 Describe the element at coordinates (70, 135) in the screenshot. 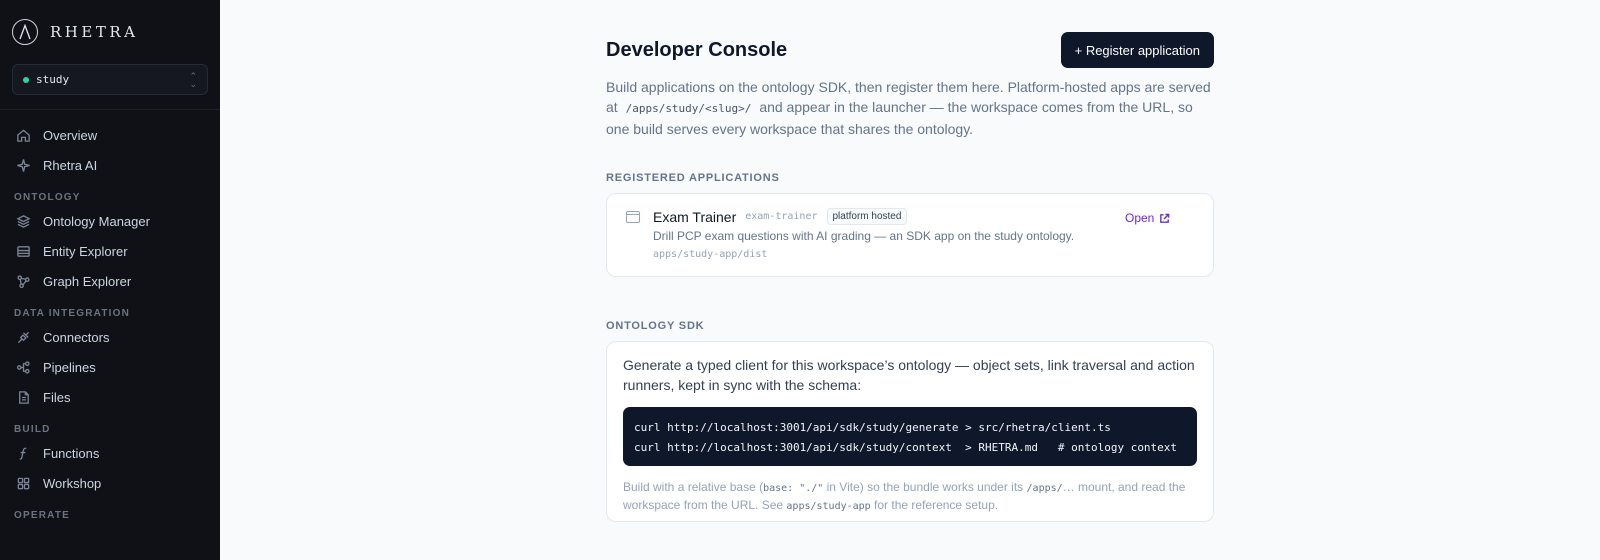

I see `sidebar-item-label: Overview` at that location.